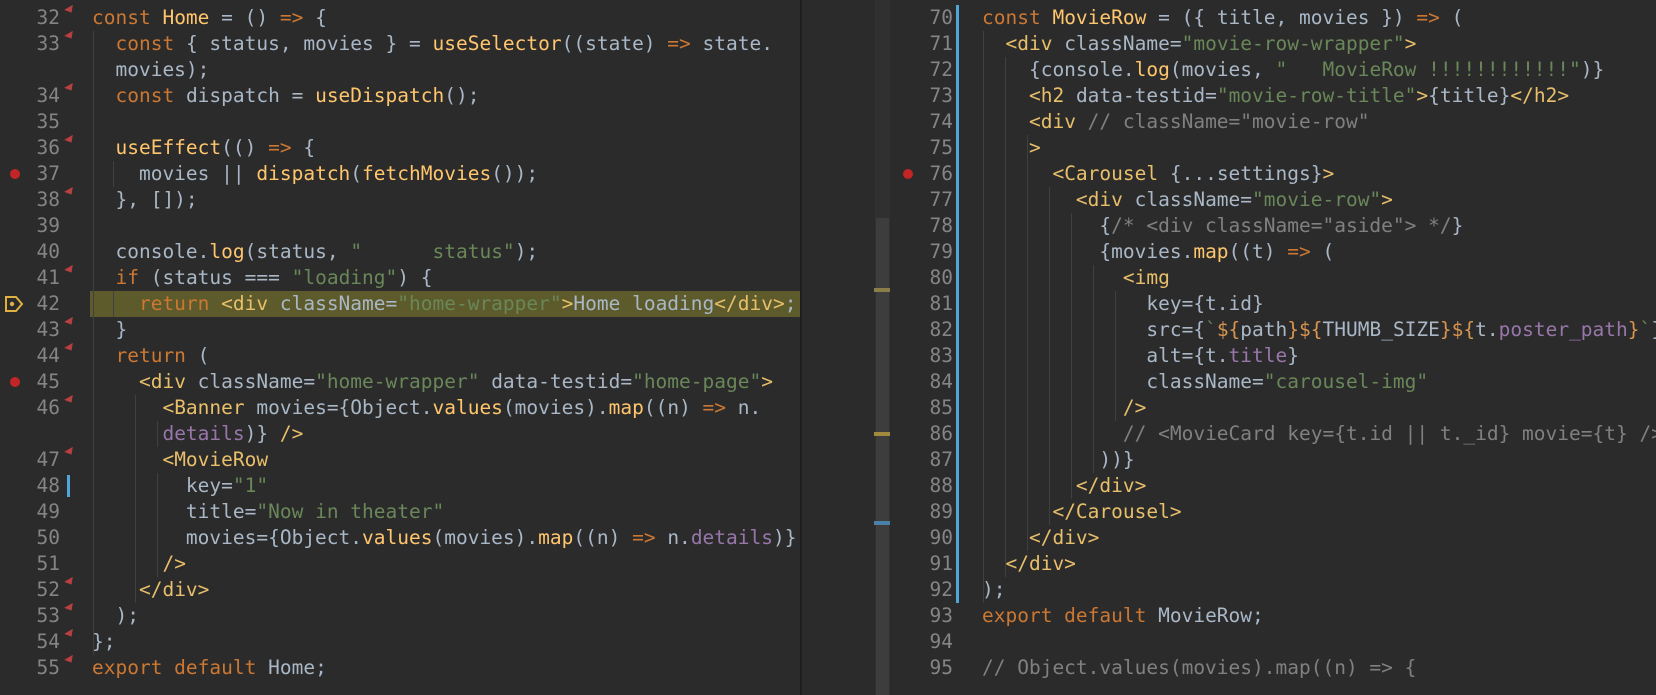 This screenshot has width=1656, height=695. Describe the element at coordinates (1274, 304) in the screenshot. I see `code-line: 81 key={t.id}` at that location.